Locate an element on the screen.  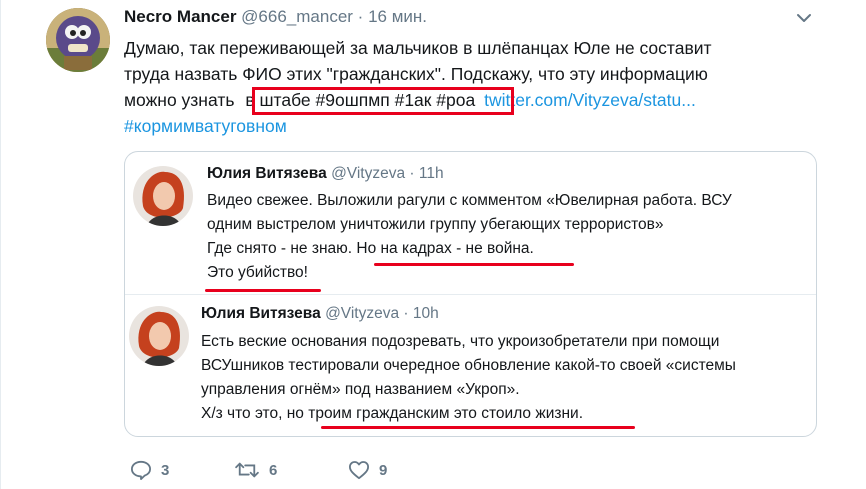
tweet-header: Necro Mancer @666_mancer · 16 мин. is located at coordinates (275, 17).